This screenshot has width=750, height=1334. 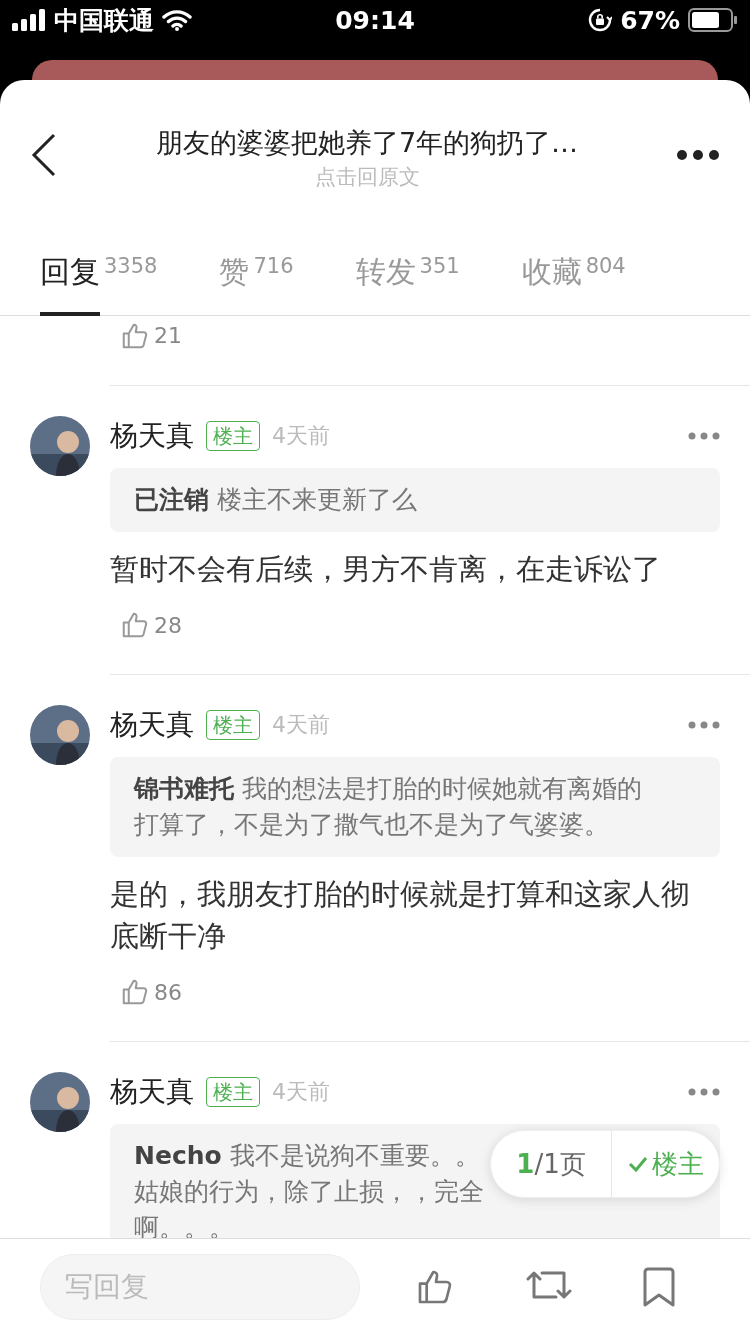 I want to click on signal-icon, so click(x=29, y=20).